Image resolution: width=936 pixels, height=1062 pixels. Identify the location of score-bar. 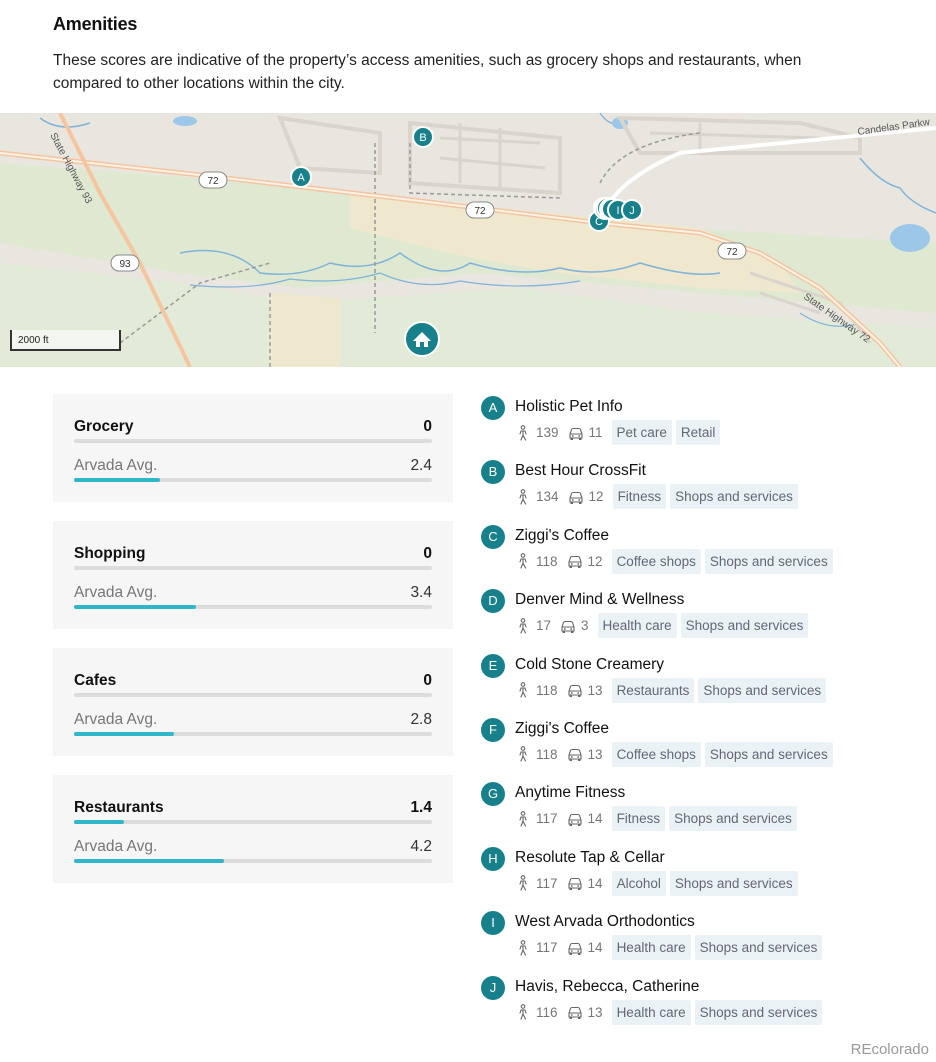
(253, 441).